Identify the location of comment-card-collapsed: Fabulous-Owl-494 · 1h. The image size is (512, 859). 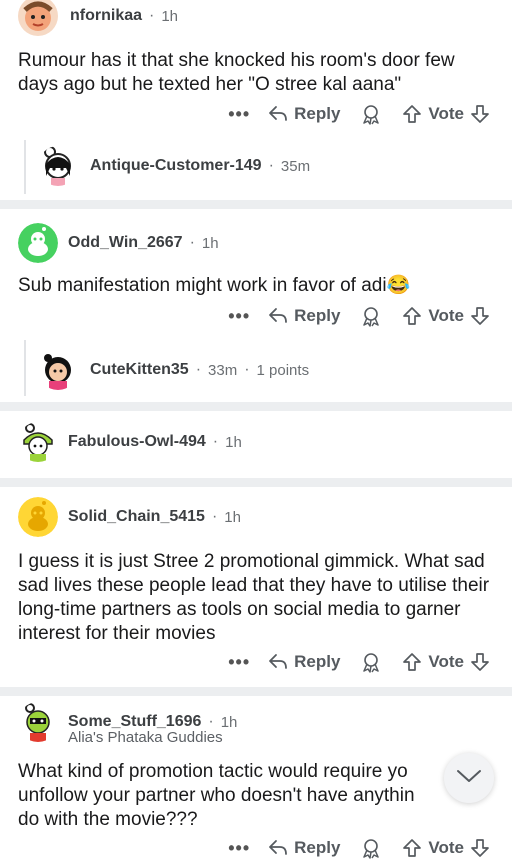
(256, 444).